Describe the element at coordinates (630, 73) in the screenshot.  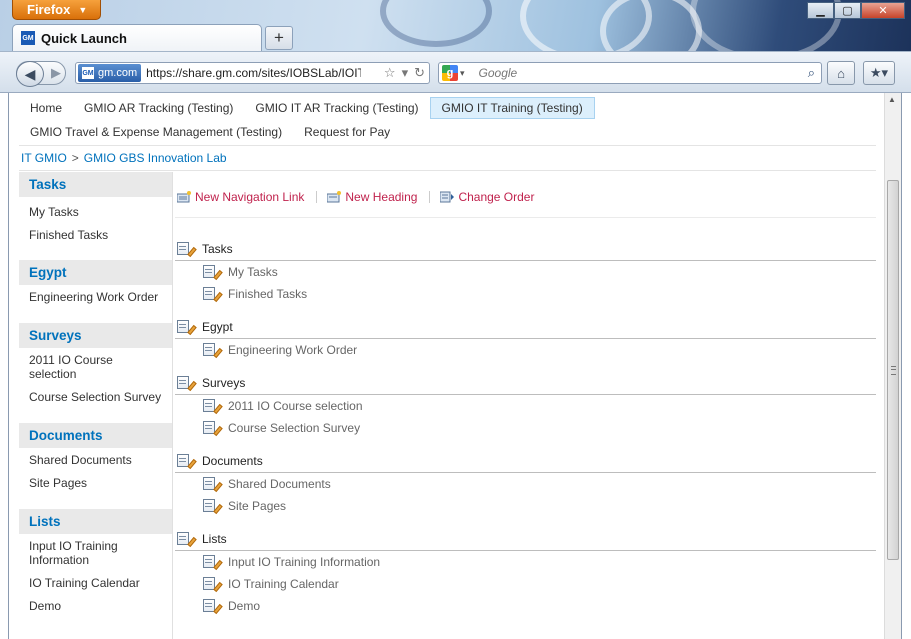
I see `search-bar: g ▾ Google ⌕` at that location.